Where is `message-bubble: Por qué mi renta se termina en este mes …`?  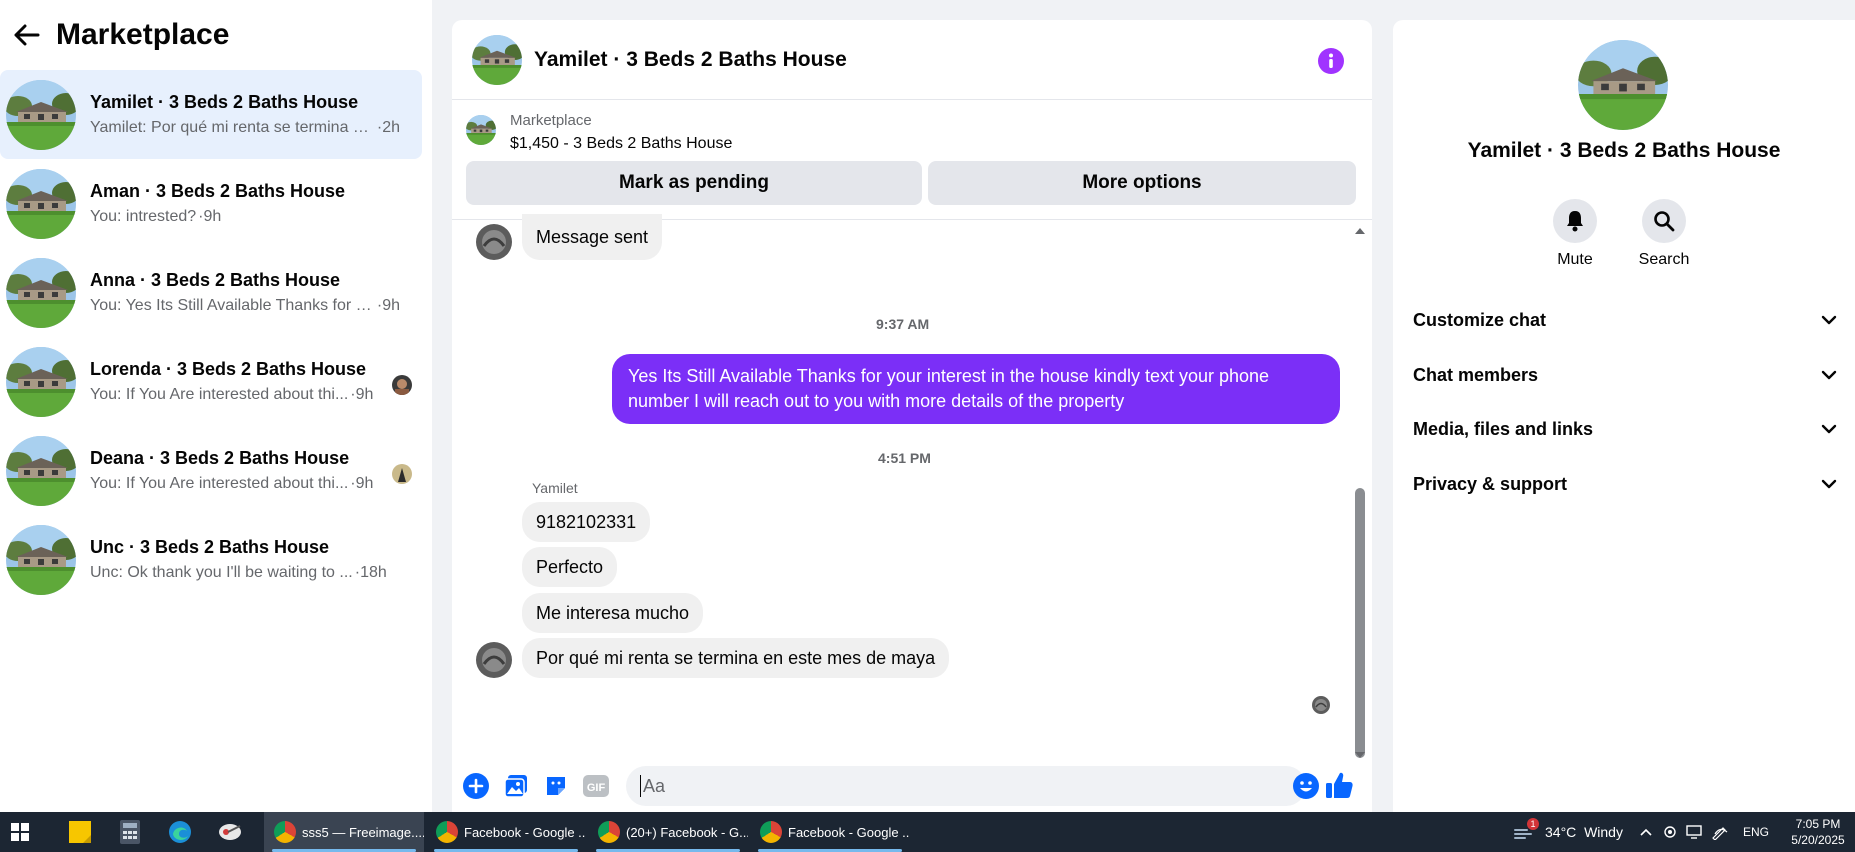
message-bubble: Por qué mi renta se termina en este mes … is located at coordinates (736, 658).